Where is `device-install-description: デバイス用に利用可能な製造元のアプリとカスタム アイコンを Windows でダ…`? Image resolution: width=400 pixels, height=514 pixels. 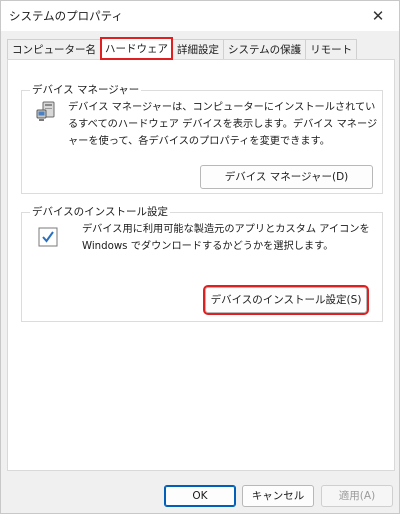 device-install-description: デバイス用に利用可能な製造元のアプリとカスタム アイコンを Windows でダ… is located at coordinates (226, 238).